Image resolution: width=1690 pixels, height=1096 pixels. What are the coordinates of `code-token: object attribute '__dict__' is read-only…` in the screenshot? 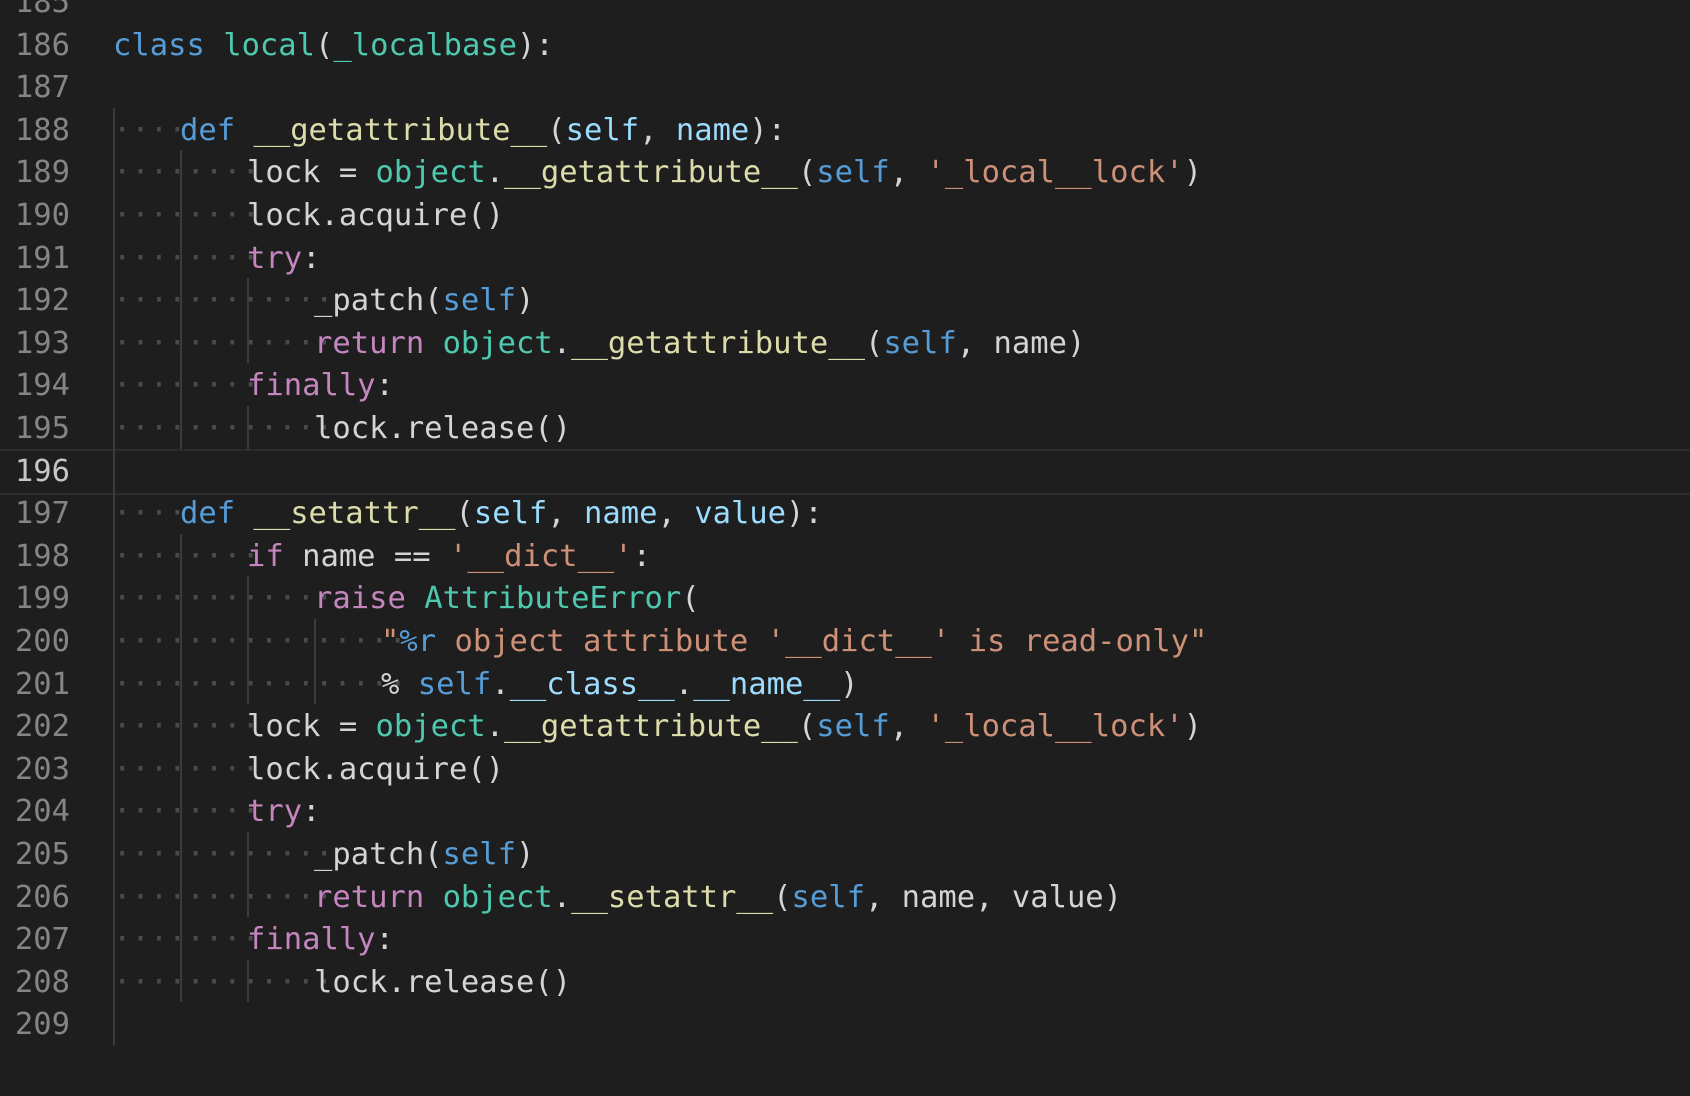 It's located at (822, 641).